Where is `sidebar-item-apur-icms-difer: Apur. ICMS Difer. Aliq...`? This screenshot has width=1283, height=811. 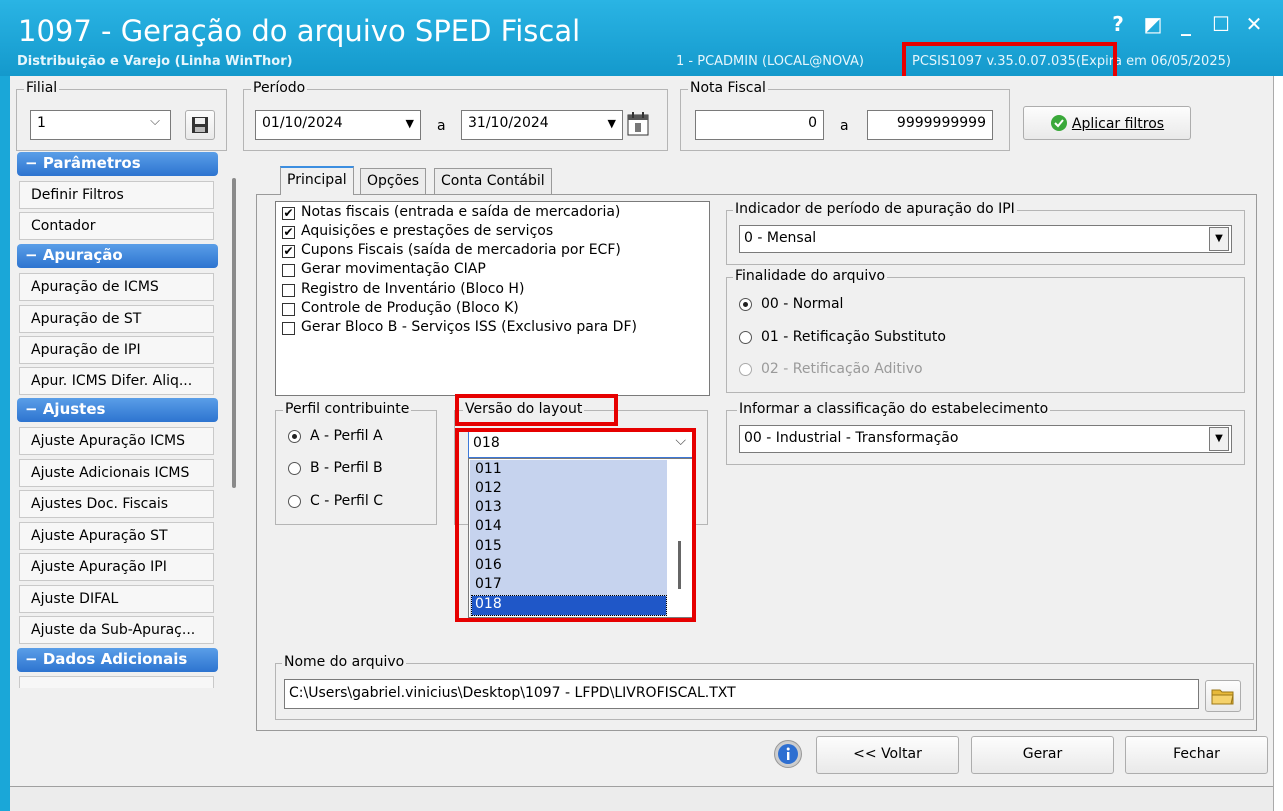 sidebar-item-apur-icms-difer: Apur. ICMS Difer. Aliq... is located at coordinates (116, 381).